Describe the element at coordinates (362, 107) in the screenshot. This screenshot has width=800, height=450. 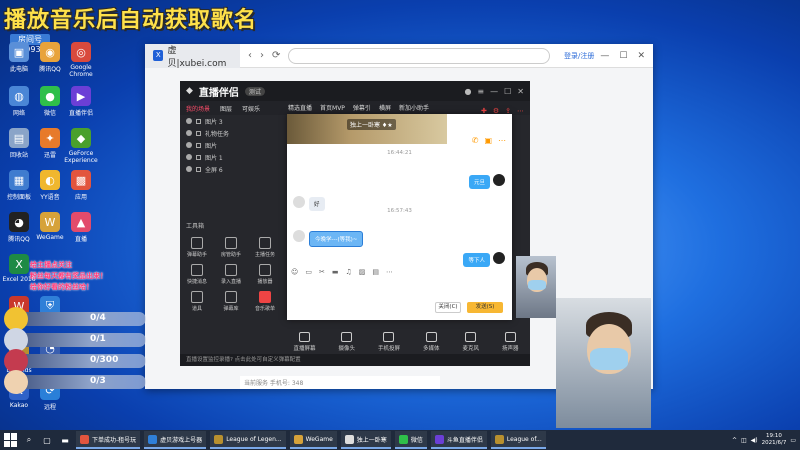
I see `room-tab: 弹幕引` at that location.